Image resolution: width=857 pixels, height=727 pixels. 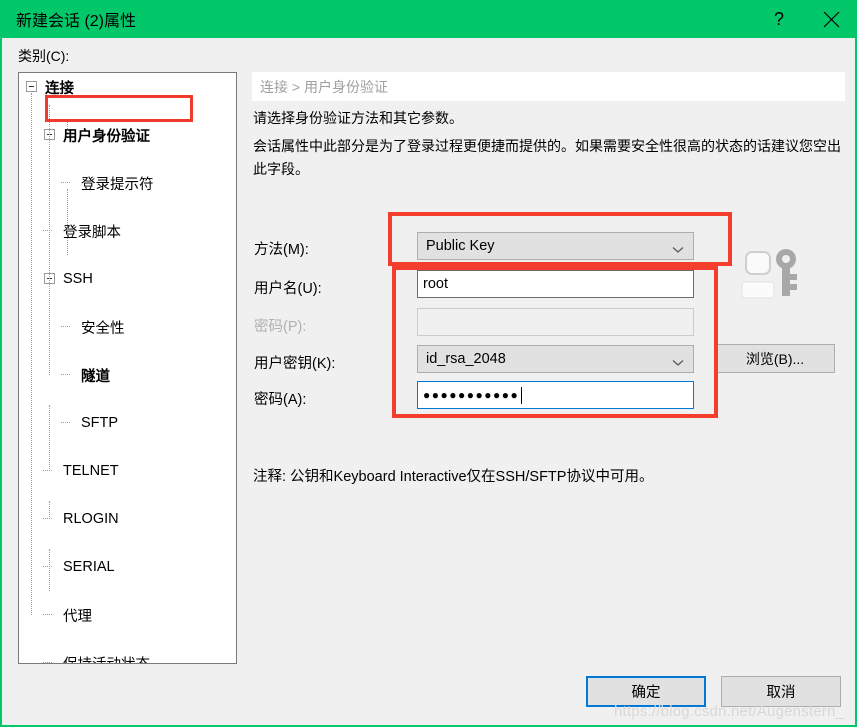 What do you see at coordinates (555, 322) in the screenshot?
I see `password-input` at bounding box center [555, 322].